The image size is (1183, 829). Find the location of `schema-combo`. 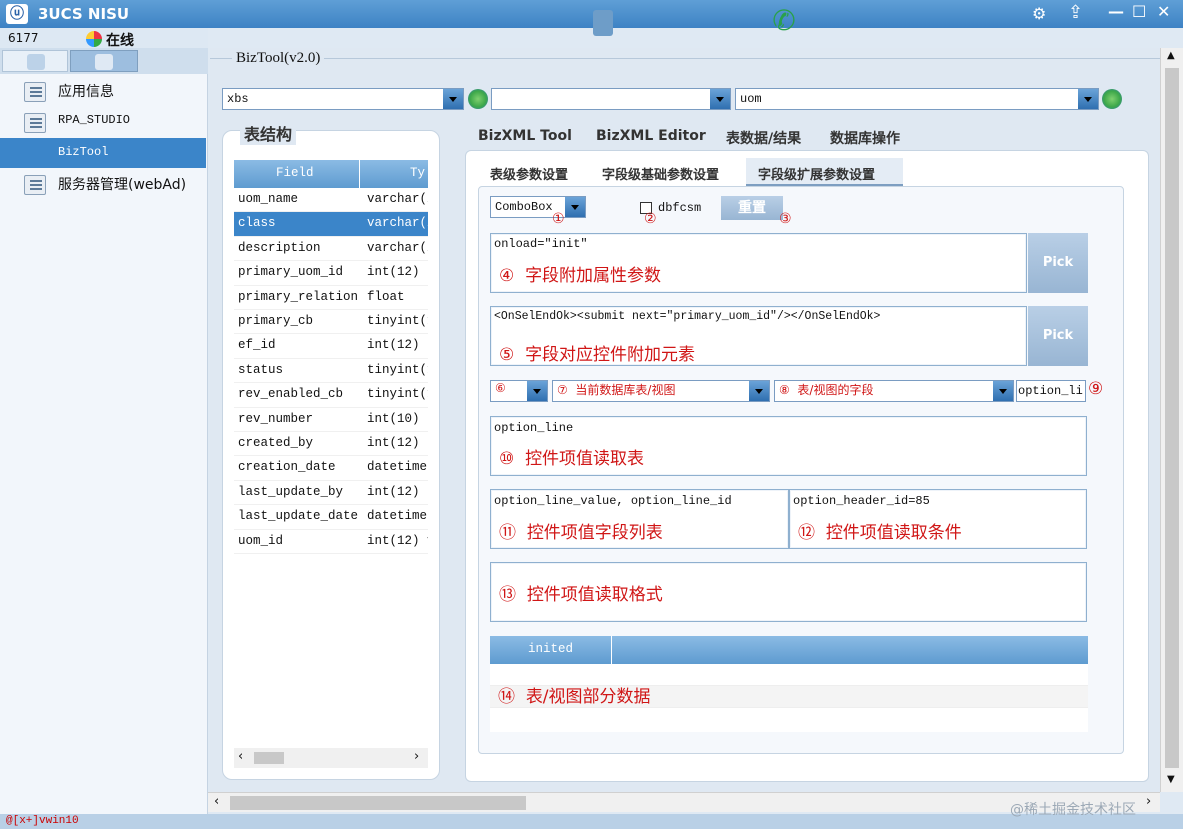

schema-combo is located at coordinates (611, 99).